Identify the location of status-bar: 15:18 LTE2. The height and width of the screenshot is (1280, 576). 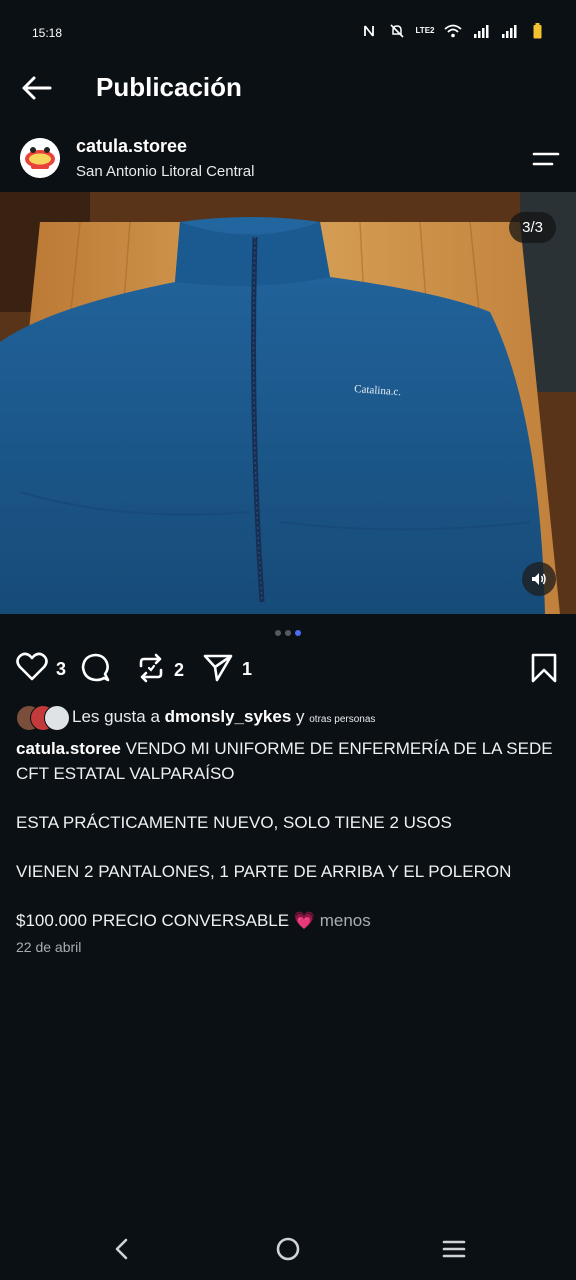
(288, 33).